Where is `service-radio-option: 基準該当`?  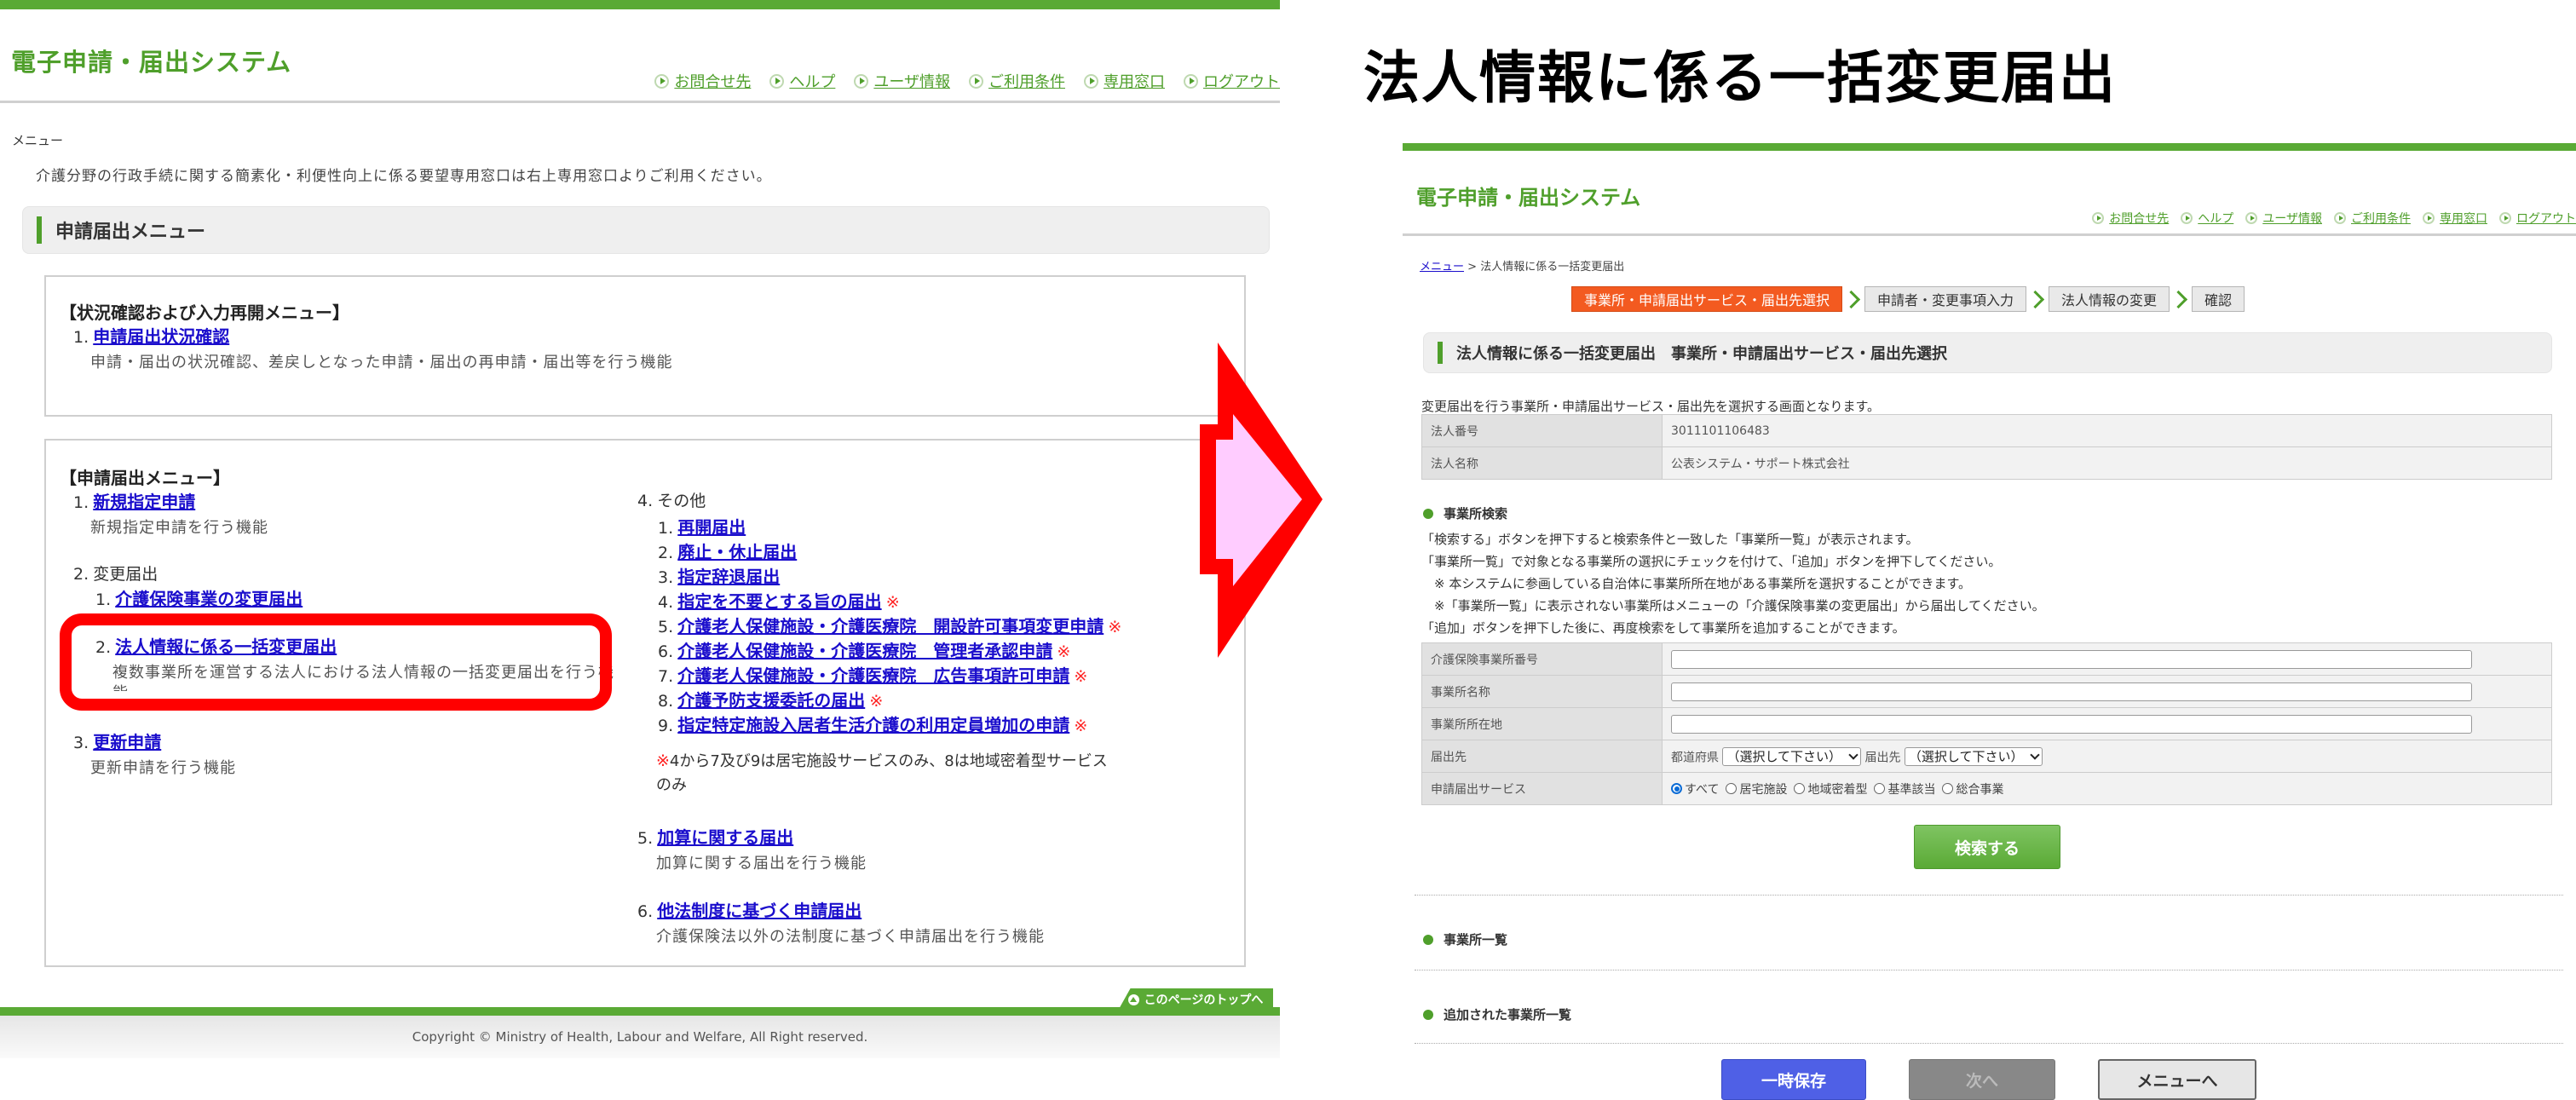
service-radio-option: 基準該当 is located at coordinates (1904, 789).